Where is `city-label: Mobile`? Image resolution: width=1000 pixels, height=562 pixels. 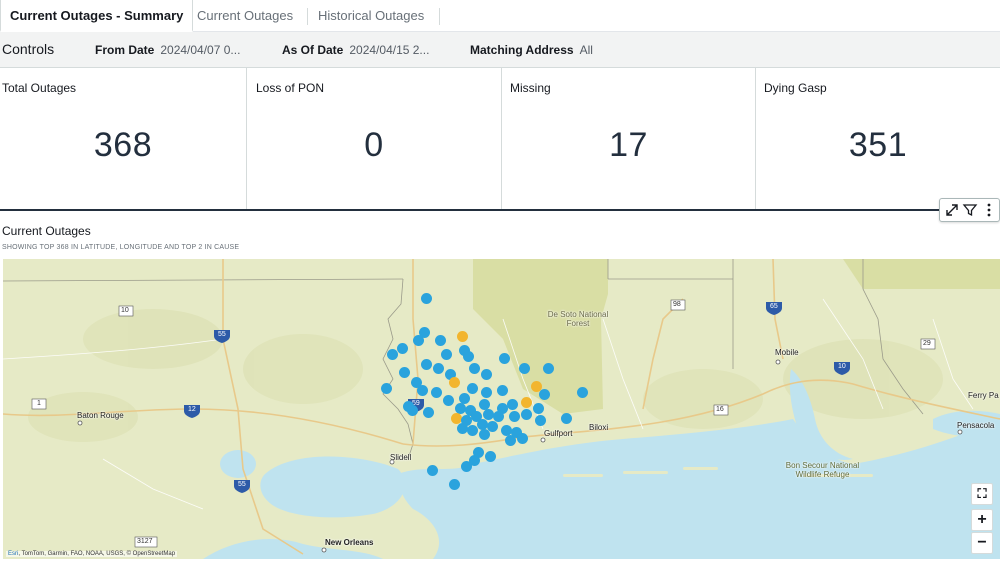 city-label: Mobile is located at coordinates (787, 352).